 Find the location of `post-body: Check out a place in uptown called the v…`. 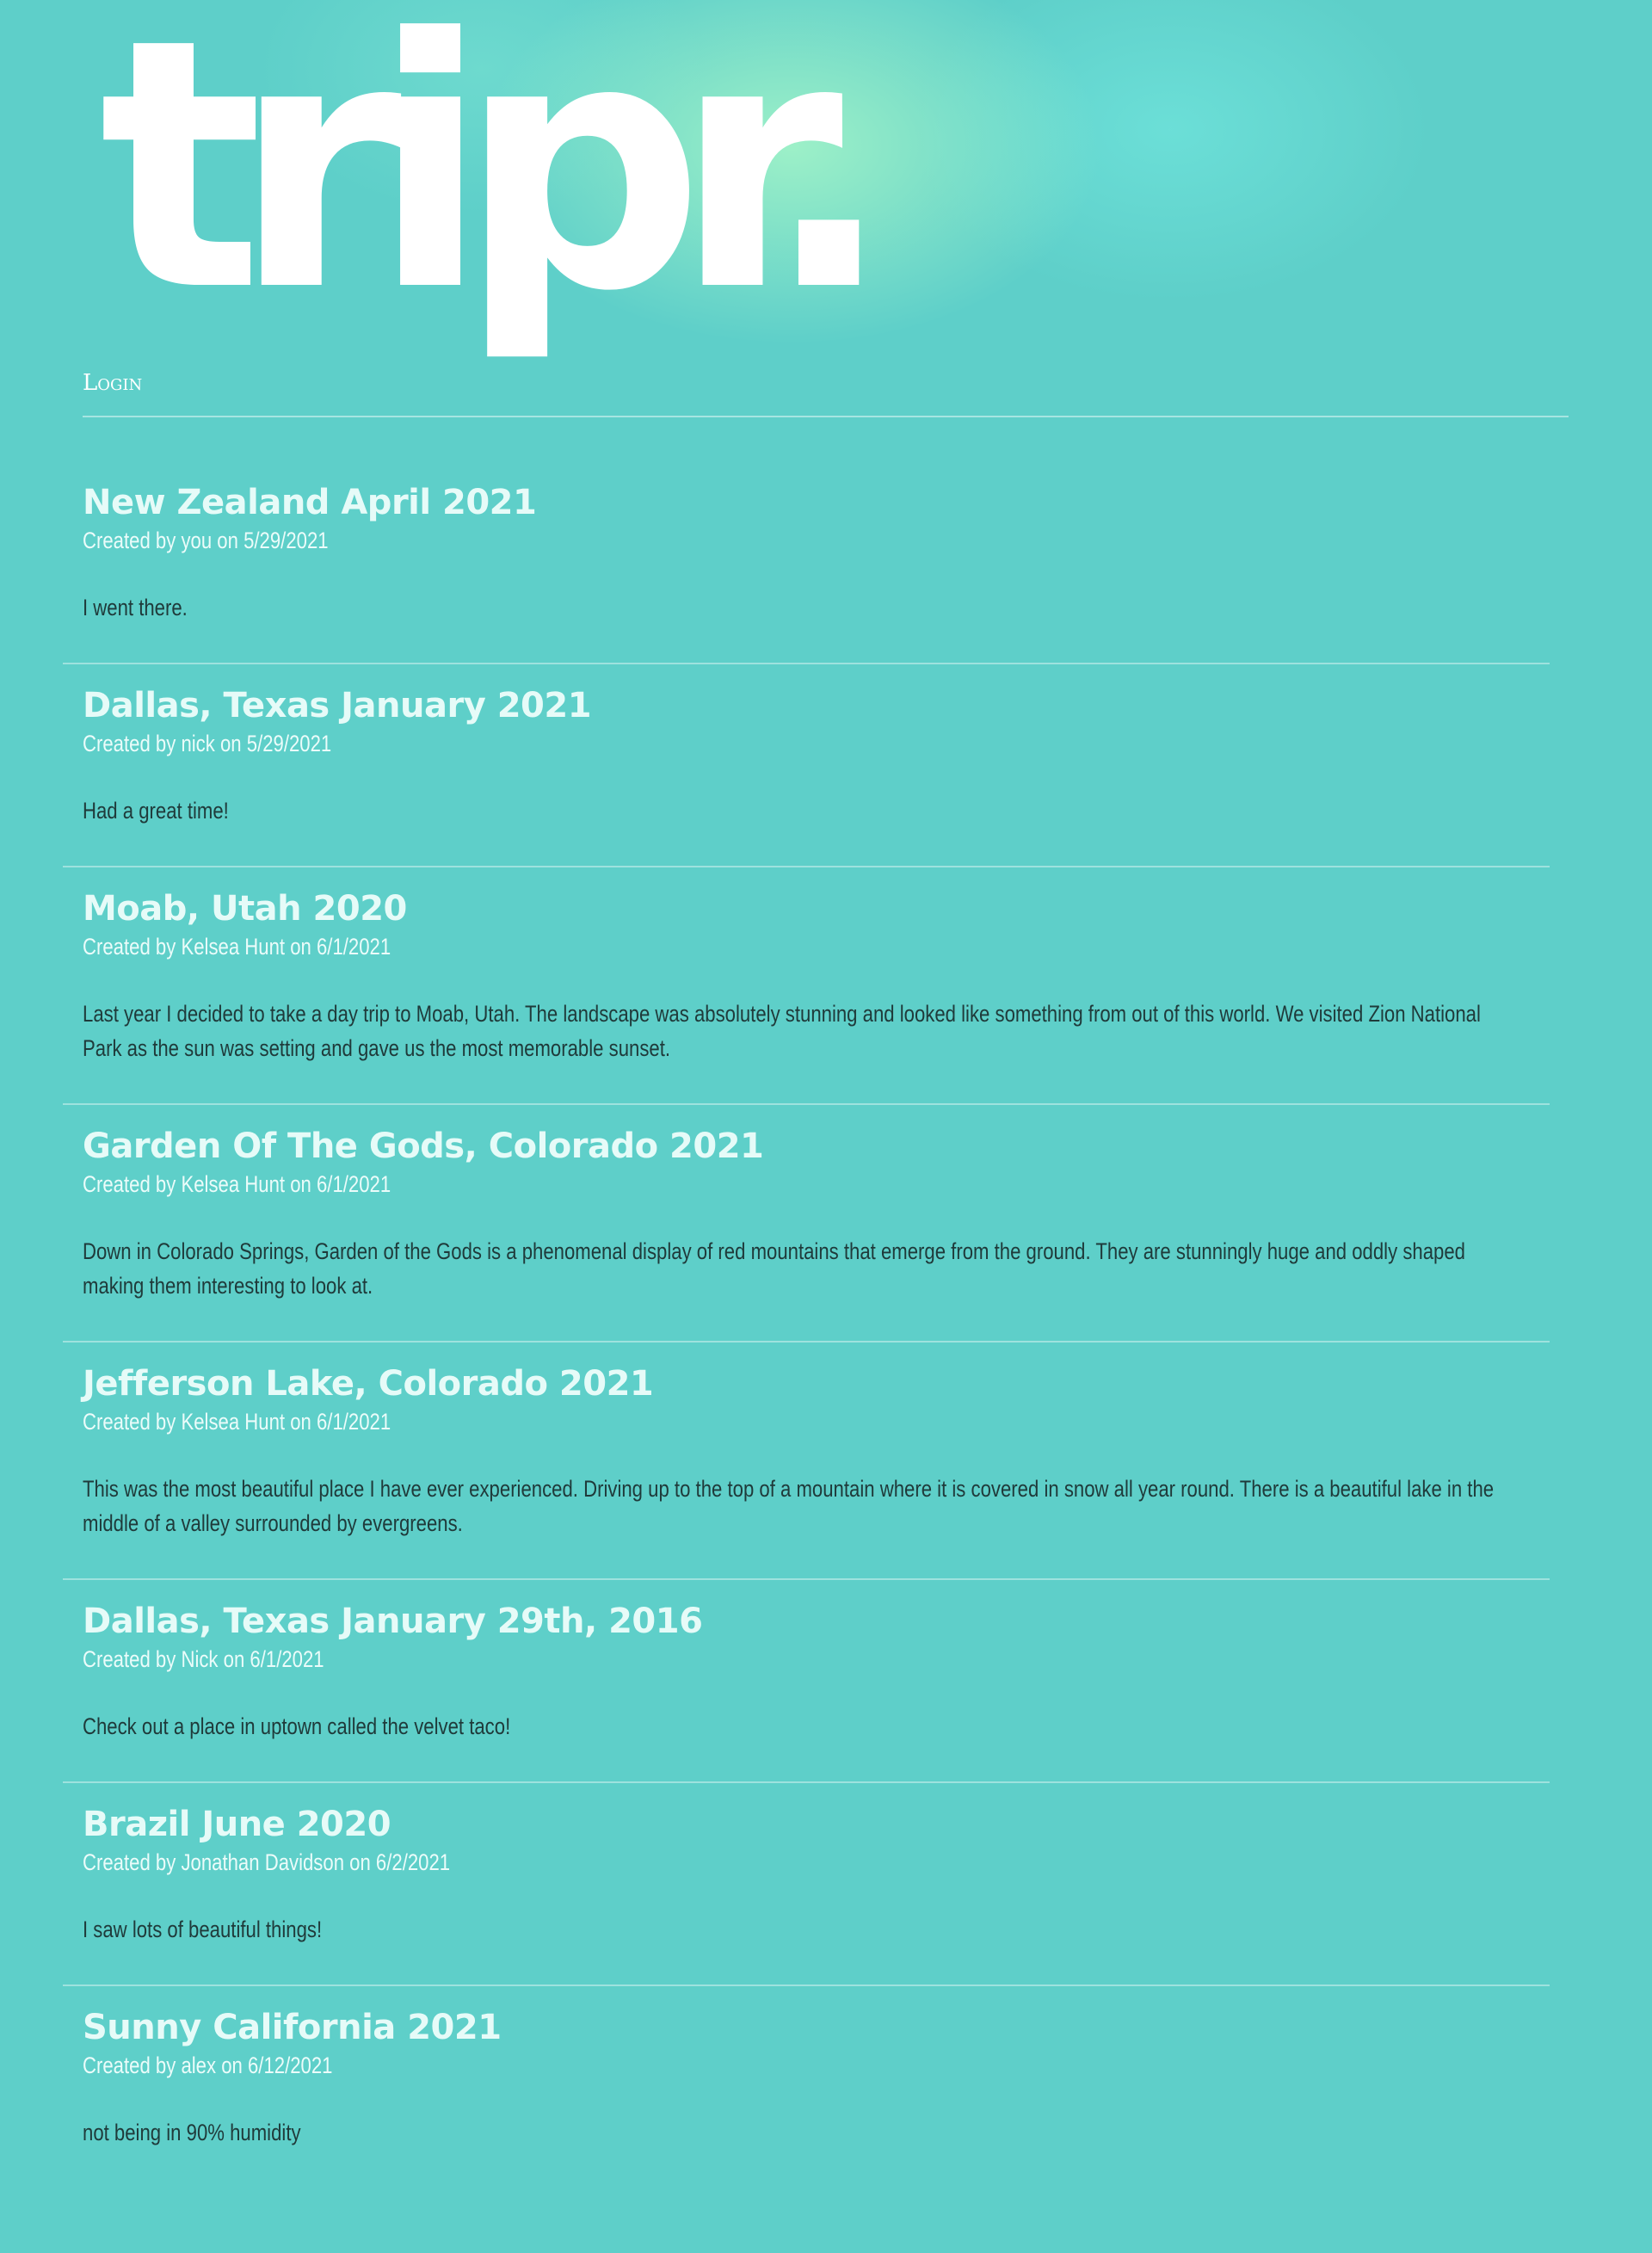

post-body: Check out a place in uptown called the v… is located at coordinates (297, 1726).